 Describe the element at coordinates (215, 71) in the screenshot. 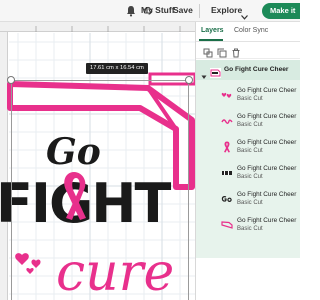

I see `group-thumbnail-icon` at that location.